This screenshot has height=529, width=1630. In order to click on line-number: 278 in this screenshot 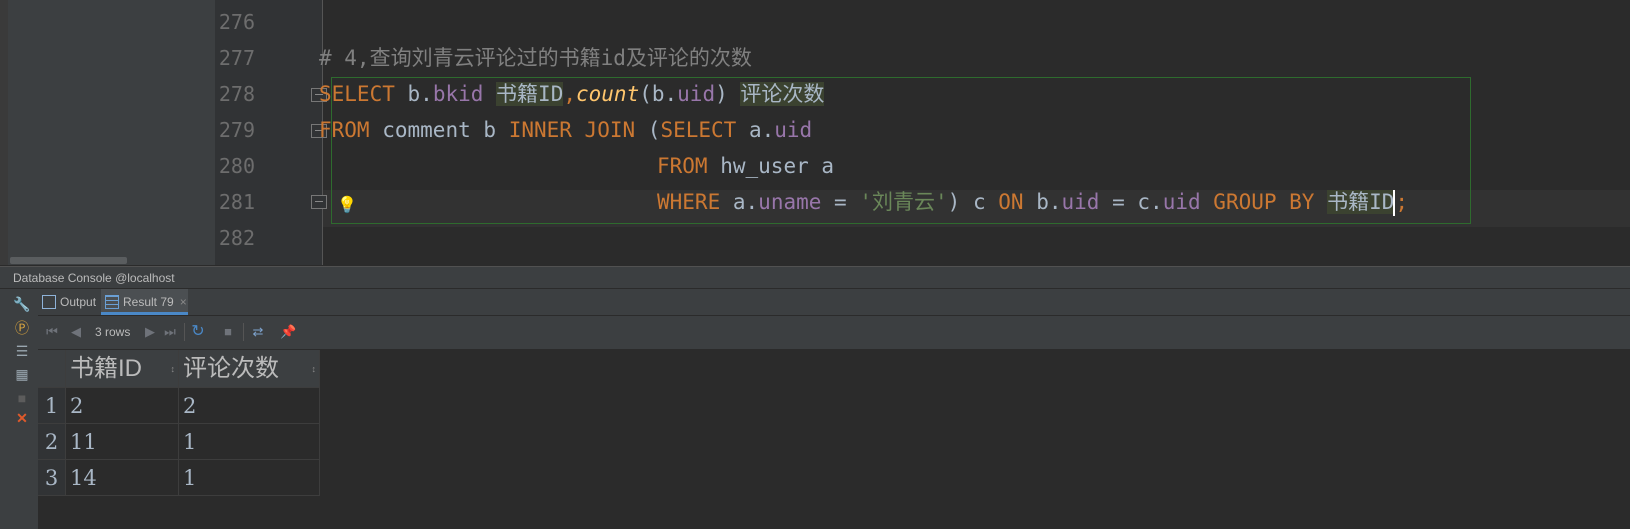, I will do `click(236, 94)`.